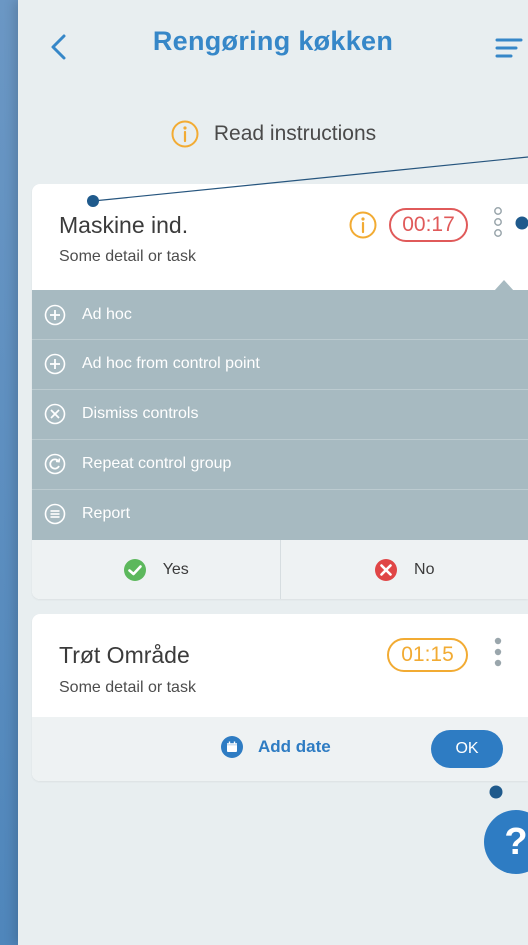 The image size is (528, 945). I want to click on action-label: Ad hoc, so click(107, 314).